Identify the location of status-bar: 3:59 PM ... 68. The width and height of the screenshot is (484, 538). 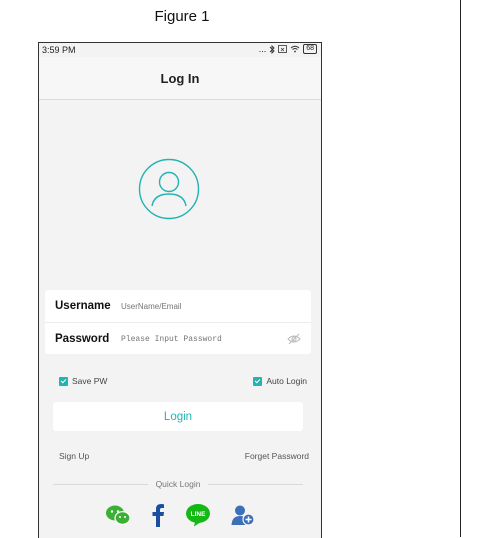
(180, 50).